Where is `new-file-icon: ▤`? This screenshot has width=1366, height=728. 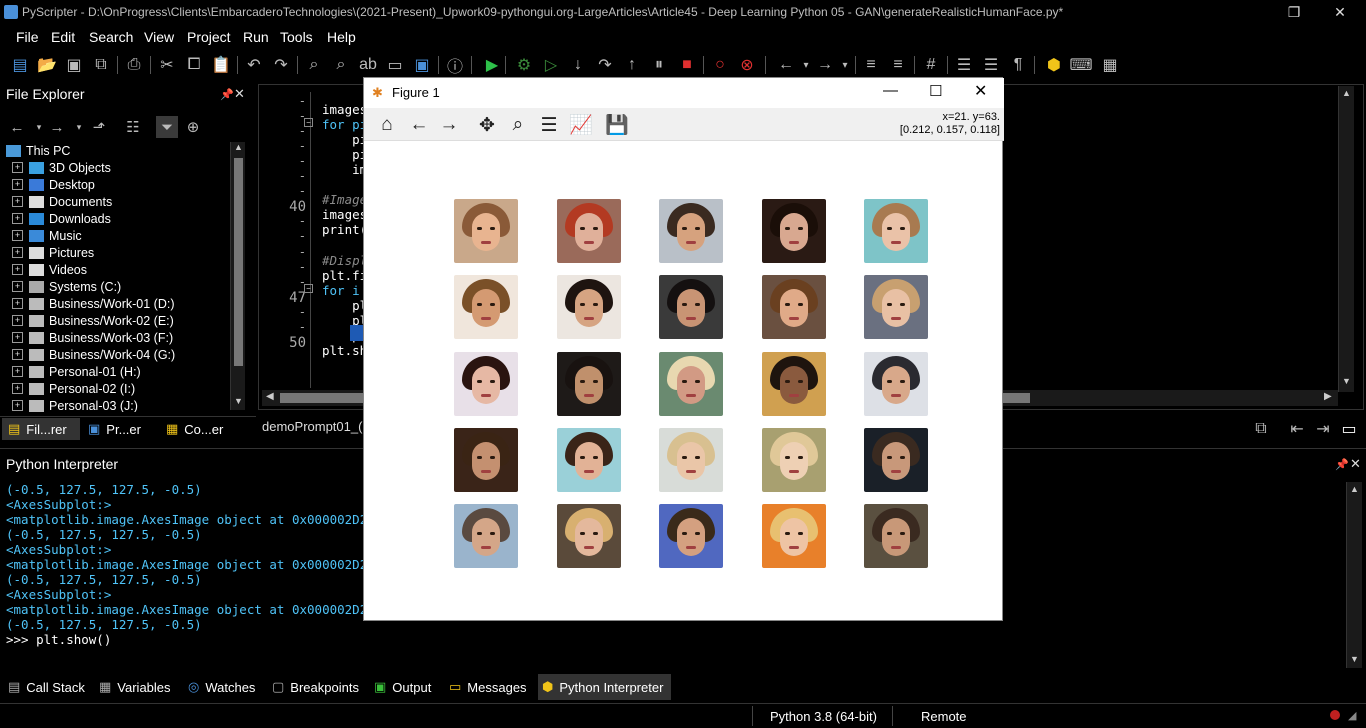 new-file-icon: ▤ is located at coordinates (20, 65).